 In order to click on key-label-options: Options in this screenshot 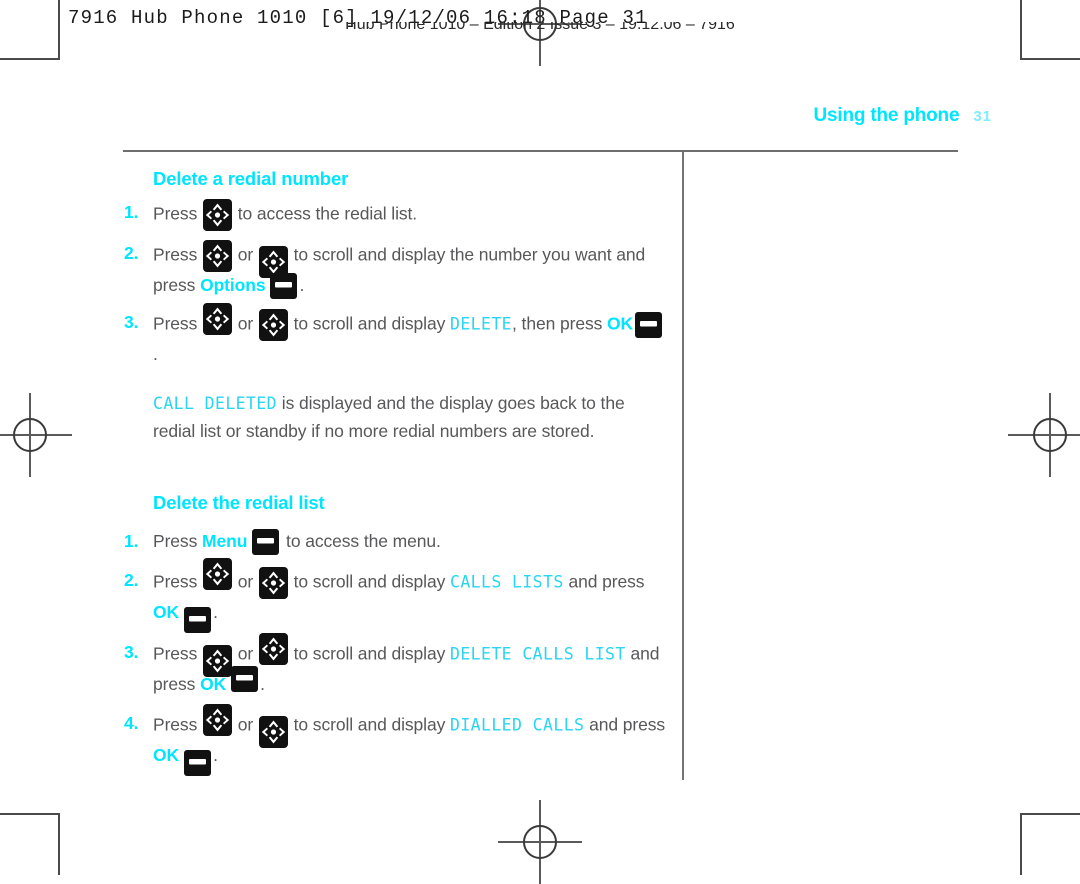, I will do `click(233, 285)`.